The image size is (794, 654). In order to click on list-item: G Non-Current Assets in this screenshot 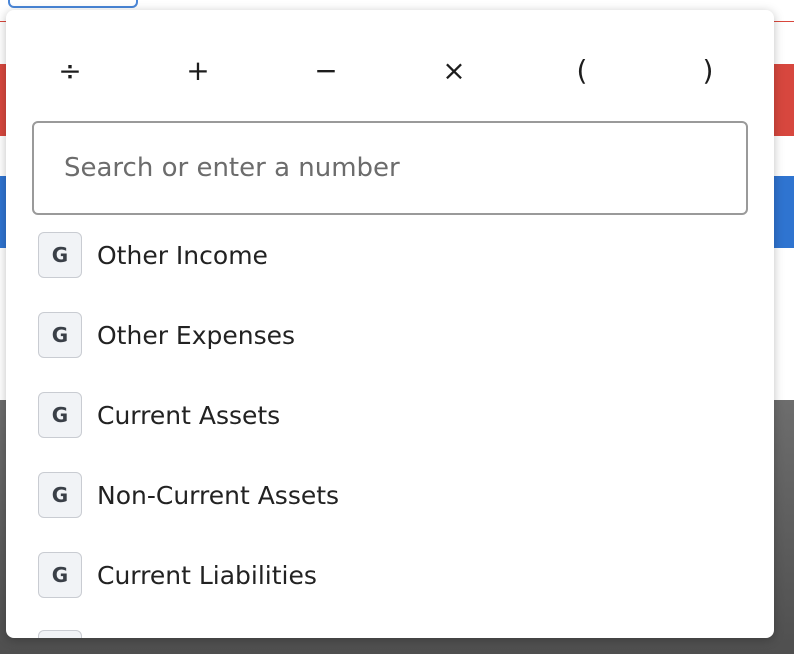, I will do `click(390, 496)`.